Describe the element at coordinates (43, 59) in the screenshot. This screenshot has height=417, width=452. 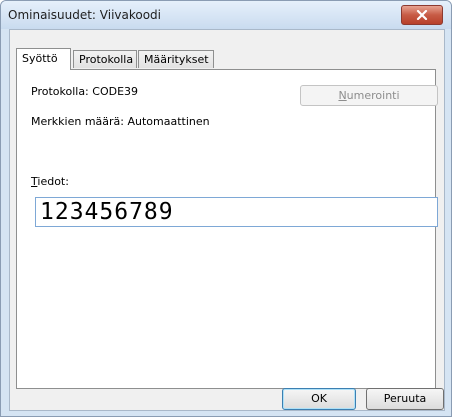
I see `tab-syotto: Syöttö` at that location.